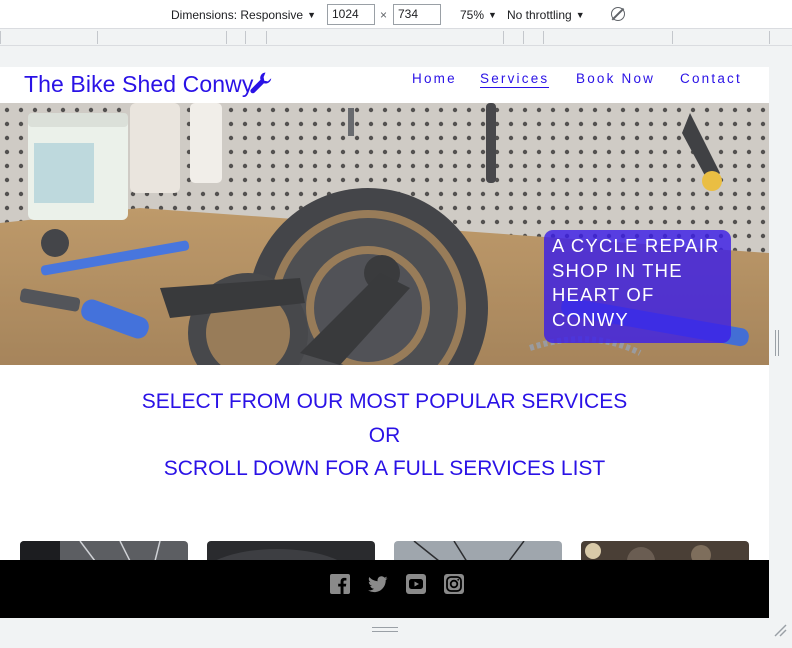  Describe the element at coordinates (261, 83) in the screenshot. I see `wrench-icon` at that location.